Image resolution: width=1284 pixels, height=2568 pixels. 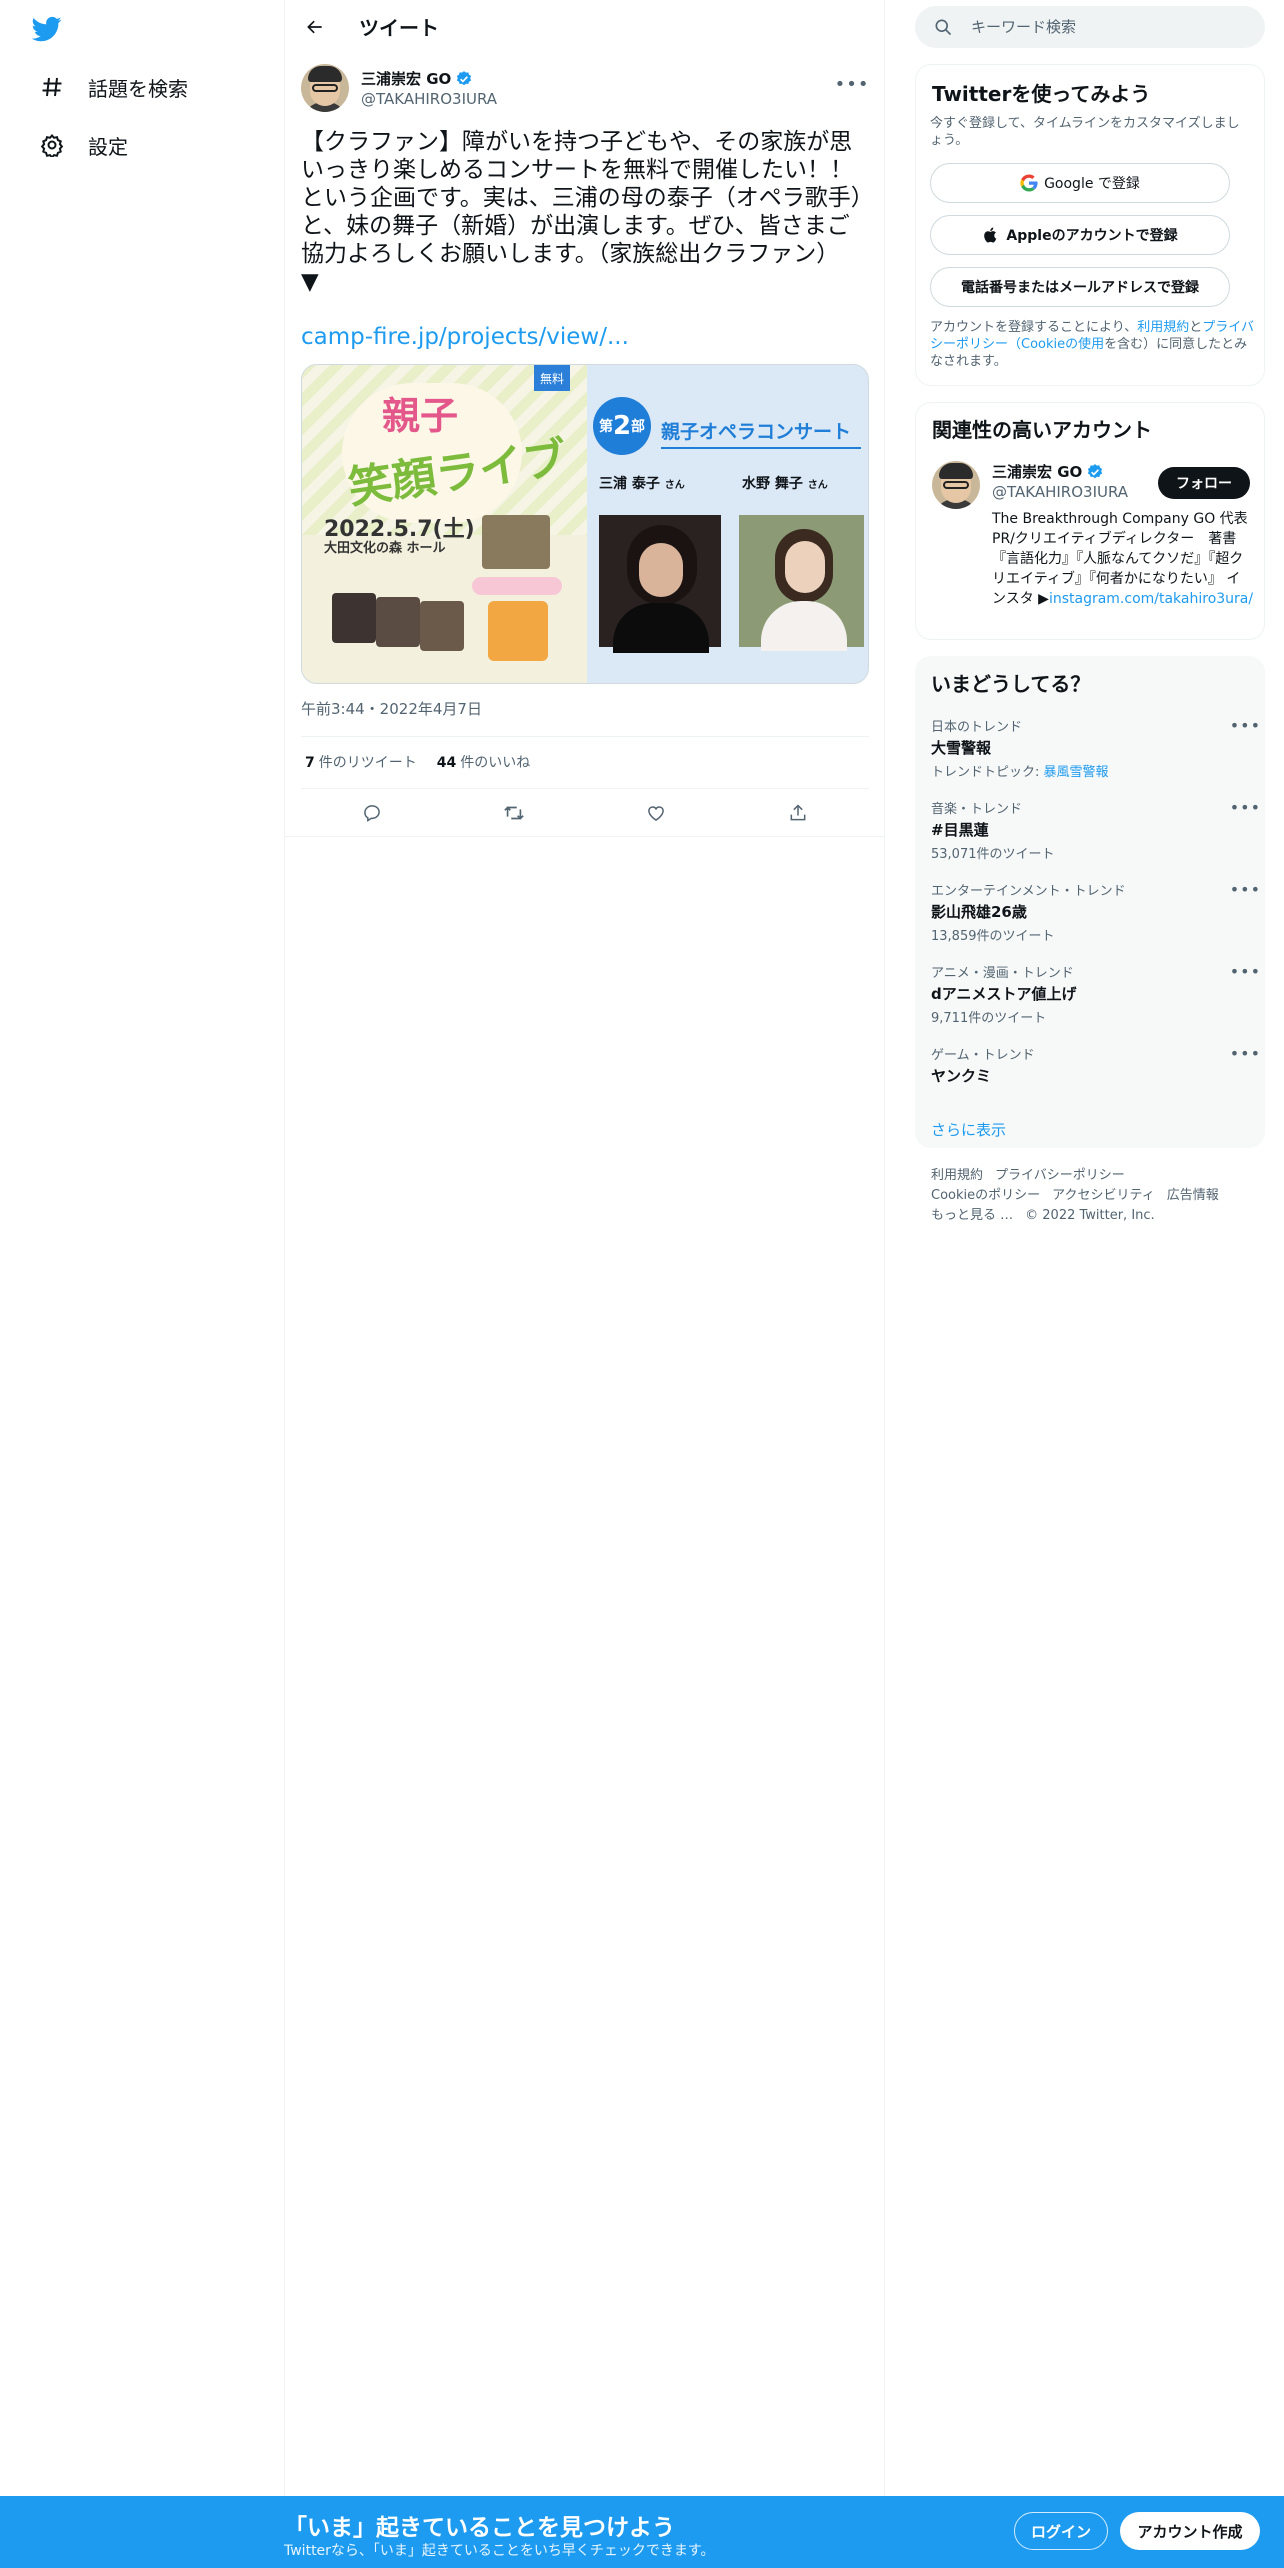 What do you see at coordinates (464, 77) in the screenshot?
I see `verified-badge-icon` at bounding box center [464, 77].